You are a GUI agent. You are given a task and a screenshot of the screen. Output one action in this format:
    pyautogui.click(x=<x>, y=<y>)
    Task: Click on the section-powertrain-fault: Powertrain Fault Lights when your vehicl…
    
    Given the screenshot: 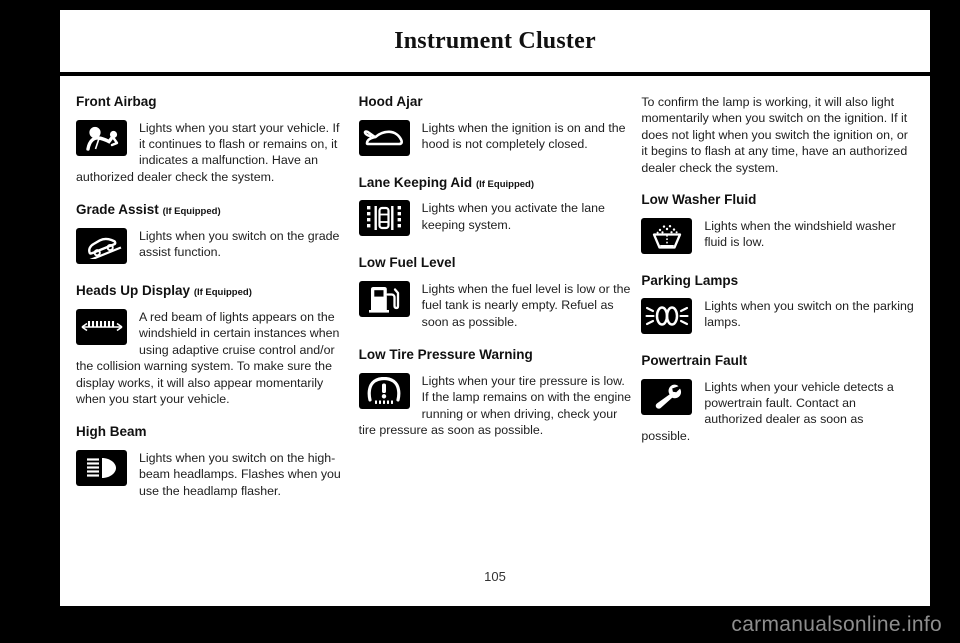 What is the action you would take?
    pyautogui.click(x=777, y=398)
    